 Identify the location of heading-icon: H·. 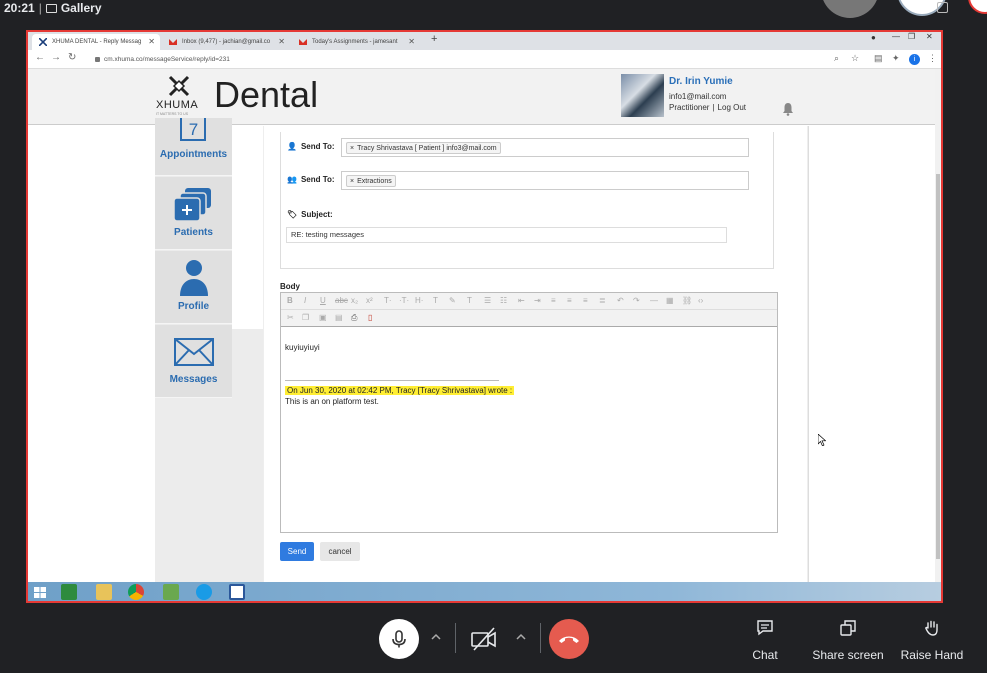
(419, 300).